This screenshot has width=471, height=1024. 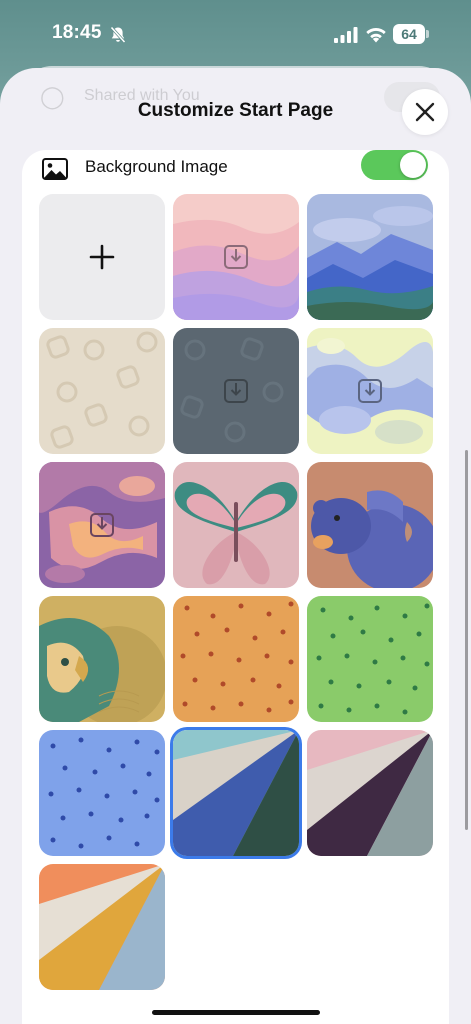 I want to click on wallpaper-bear, so click(x=370, y=525).